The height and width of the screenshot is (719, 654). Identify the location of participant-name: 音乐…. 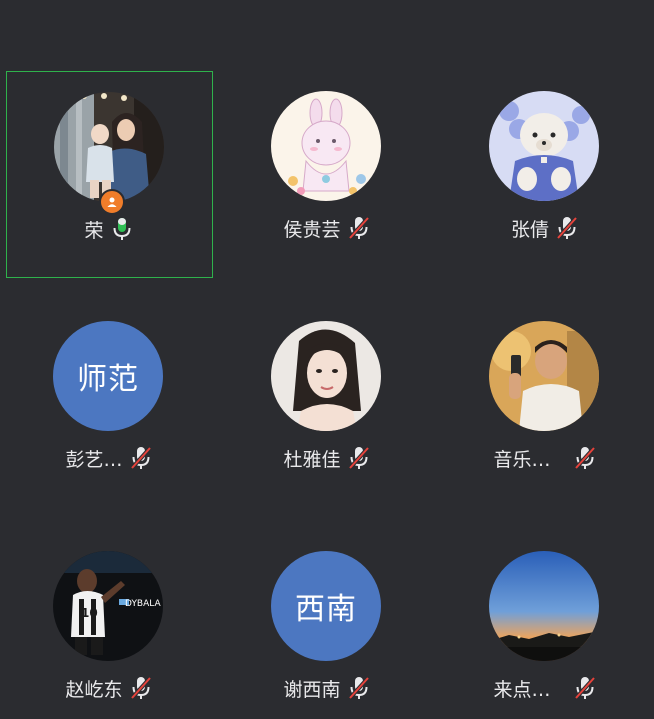
(522, 459).